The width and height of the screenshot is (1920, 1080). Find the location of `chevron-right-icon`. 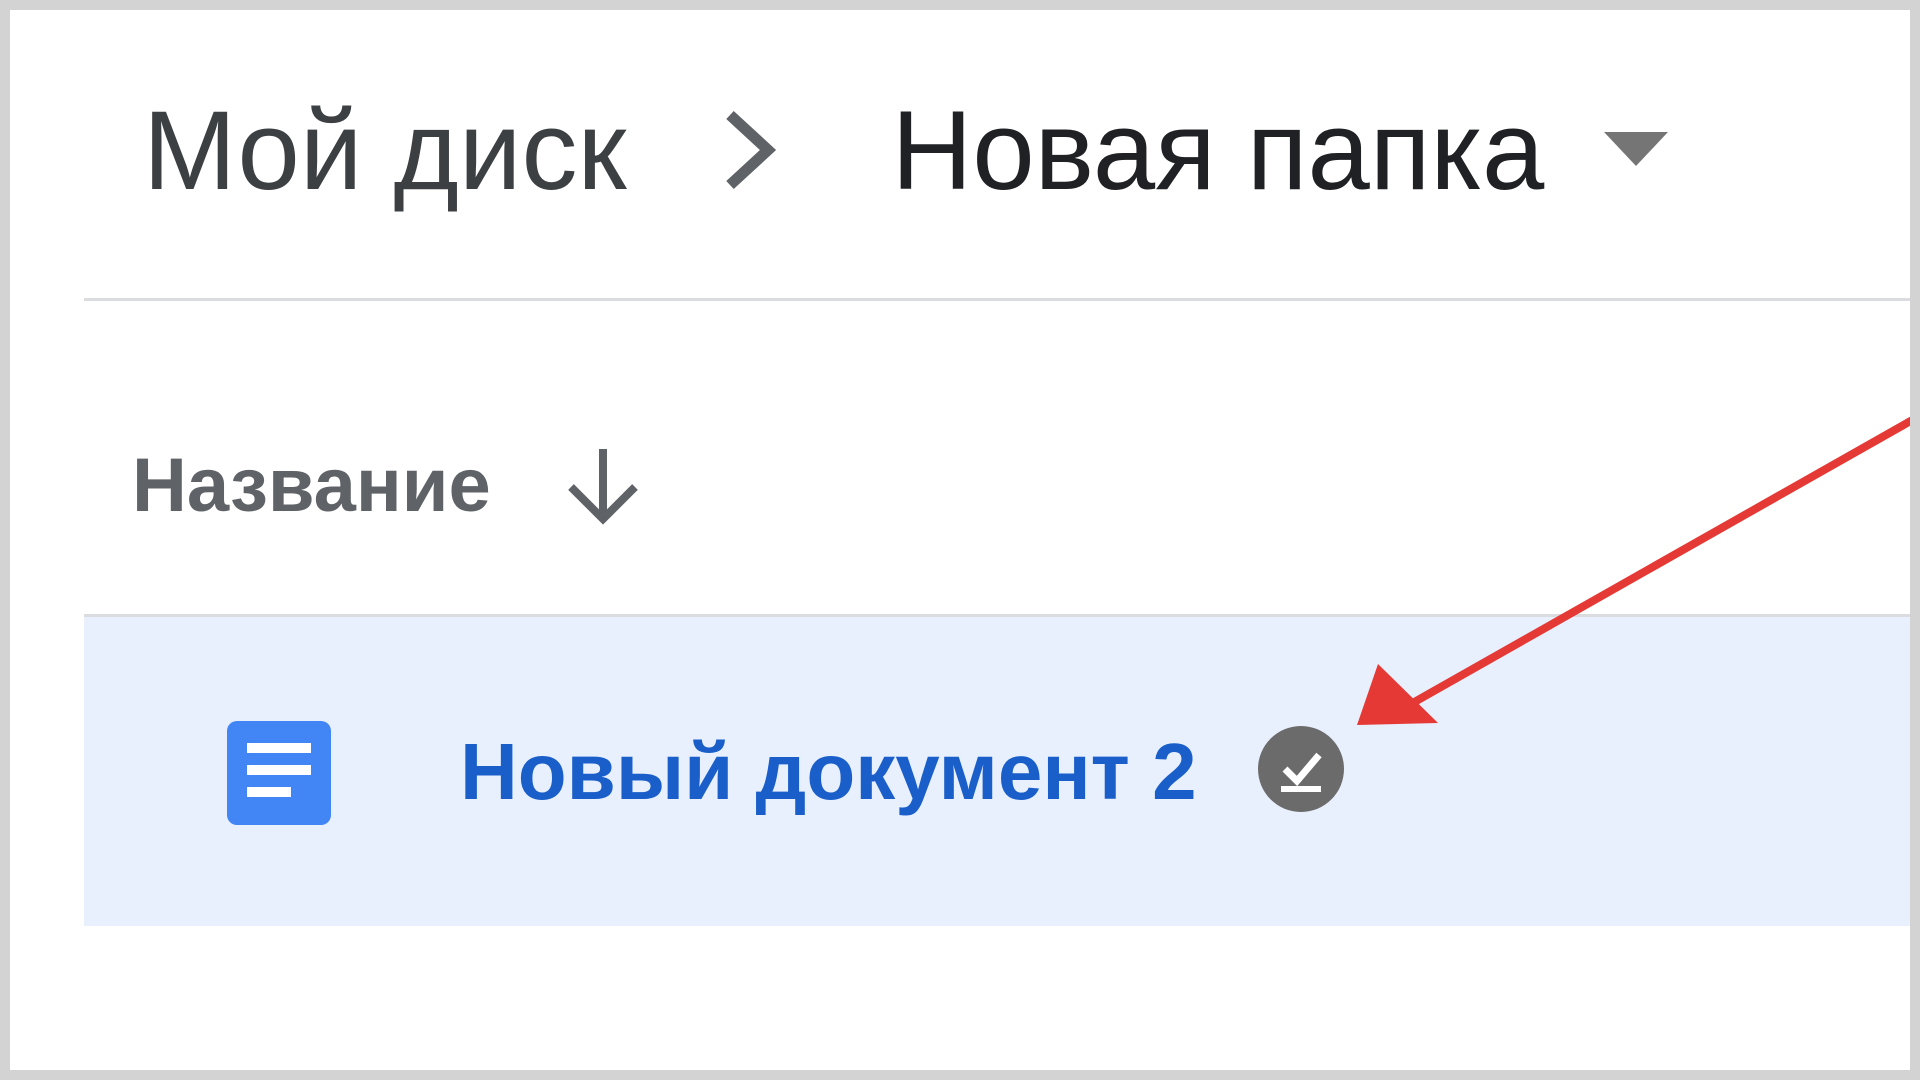

chevron-right-icon is located at coordinates (751, 150).